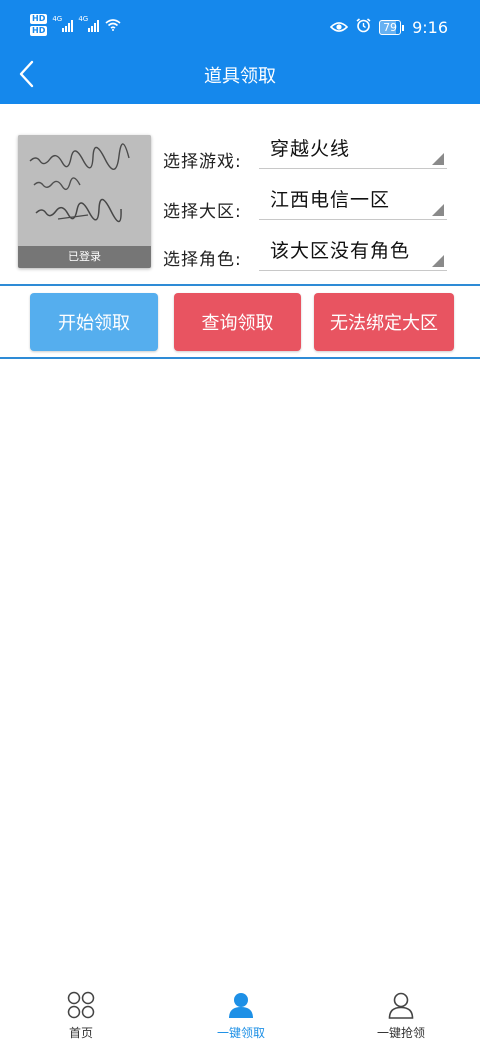 The image size is (480, 1061). What do you see at coordinates (202, 260) in the screenshot?
I see `role-select-label: 选择角色:` at bounding box center [202, 260].